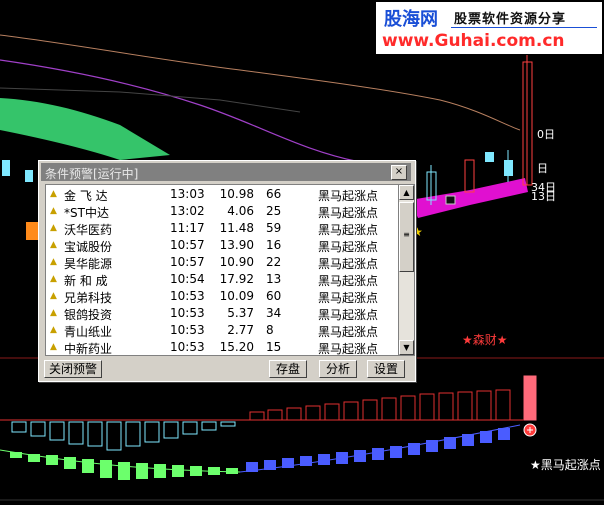 The image size is (604, 505). I want to click on magenta-band, so click(469, 198).